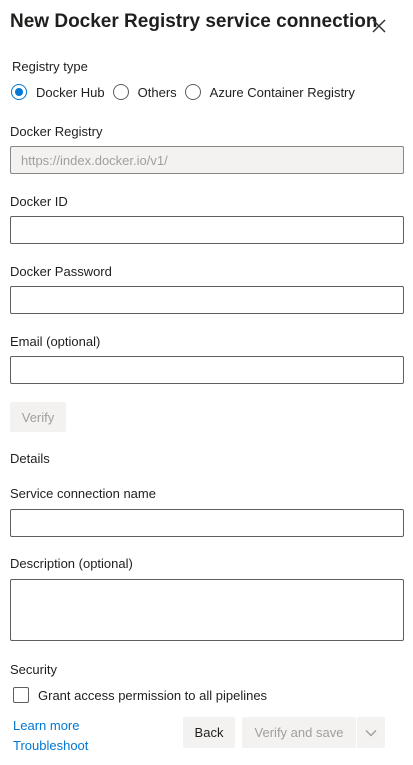  I want to click on docker-password-label: Docker Password, so click(61, 271).